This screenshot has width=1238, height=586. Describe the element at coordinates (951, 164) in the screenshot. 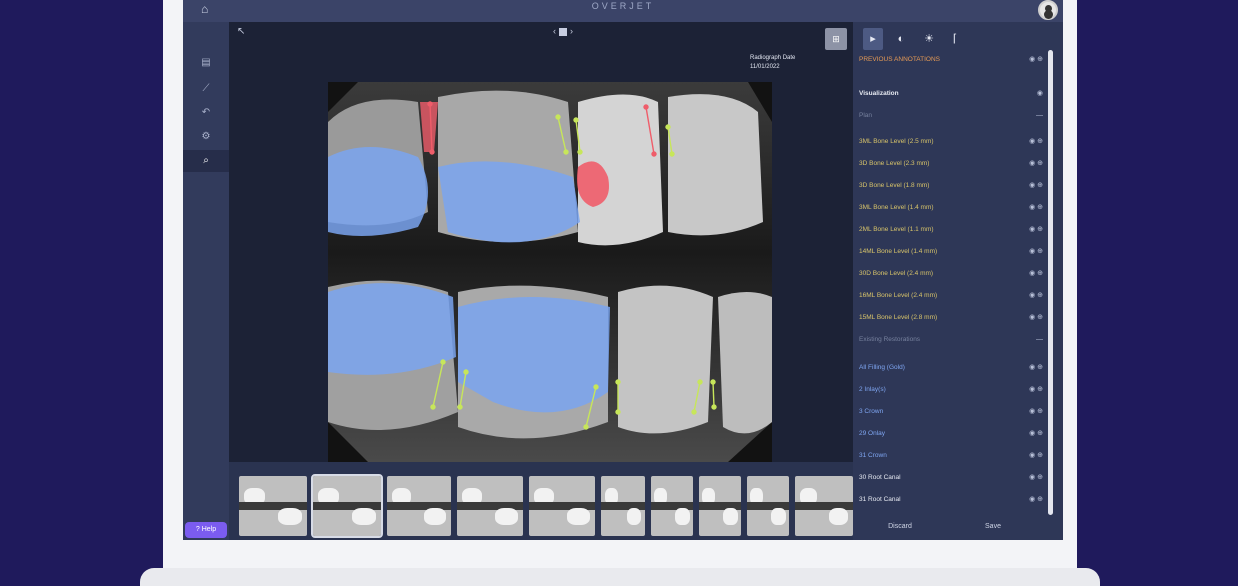

I see `annotation-row: 3D Bone Level (2.3 mm) ◉ ⊕` at that location.